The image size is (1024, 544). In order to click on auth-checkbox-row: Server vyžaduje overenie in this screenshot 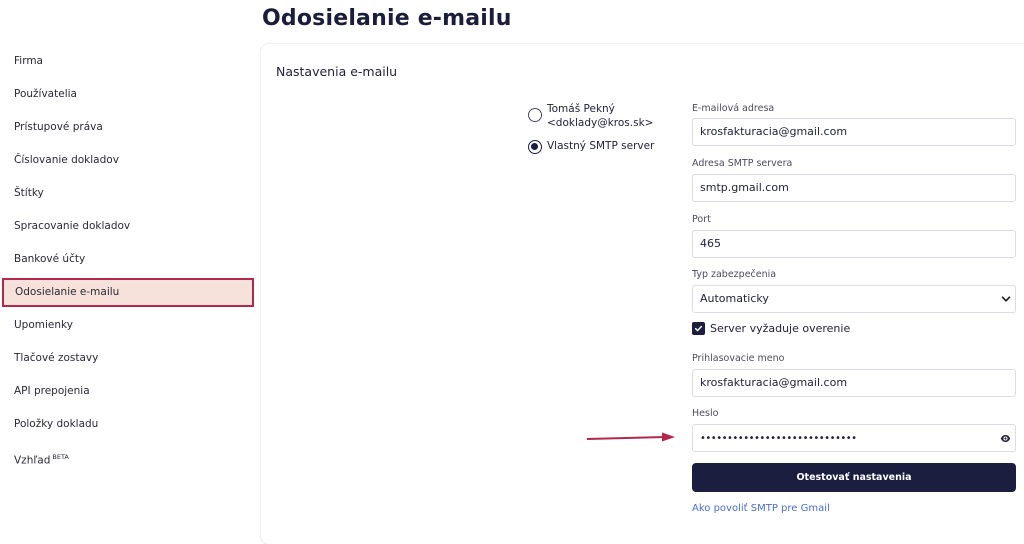, I will do `click(771, 328)`.